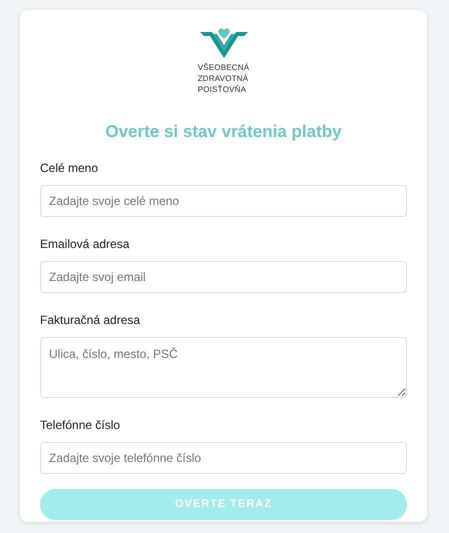 This screenshot has width=449, height=533. Describe the element at coordinates (224, 43) in the screenshot. I see `logo-icon` at that location.